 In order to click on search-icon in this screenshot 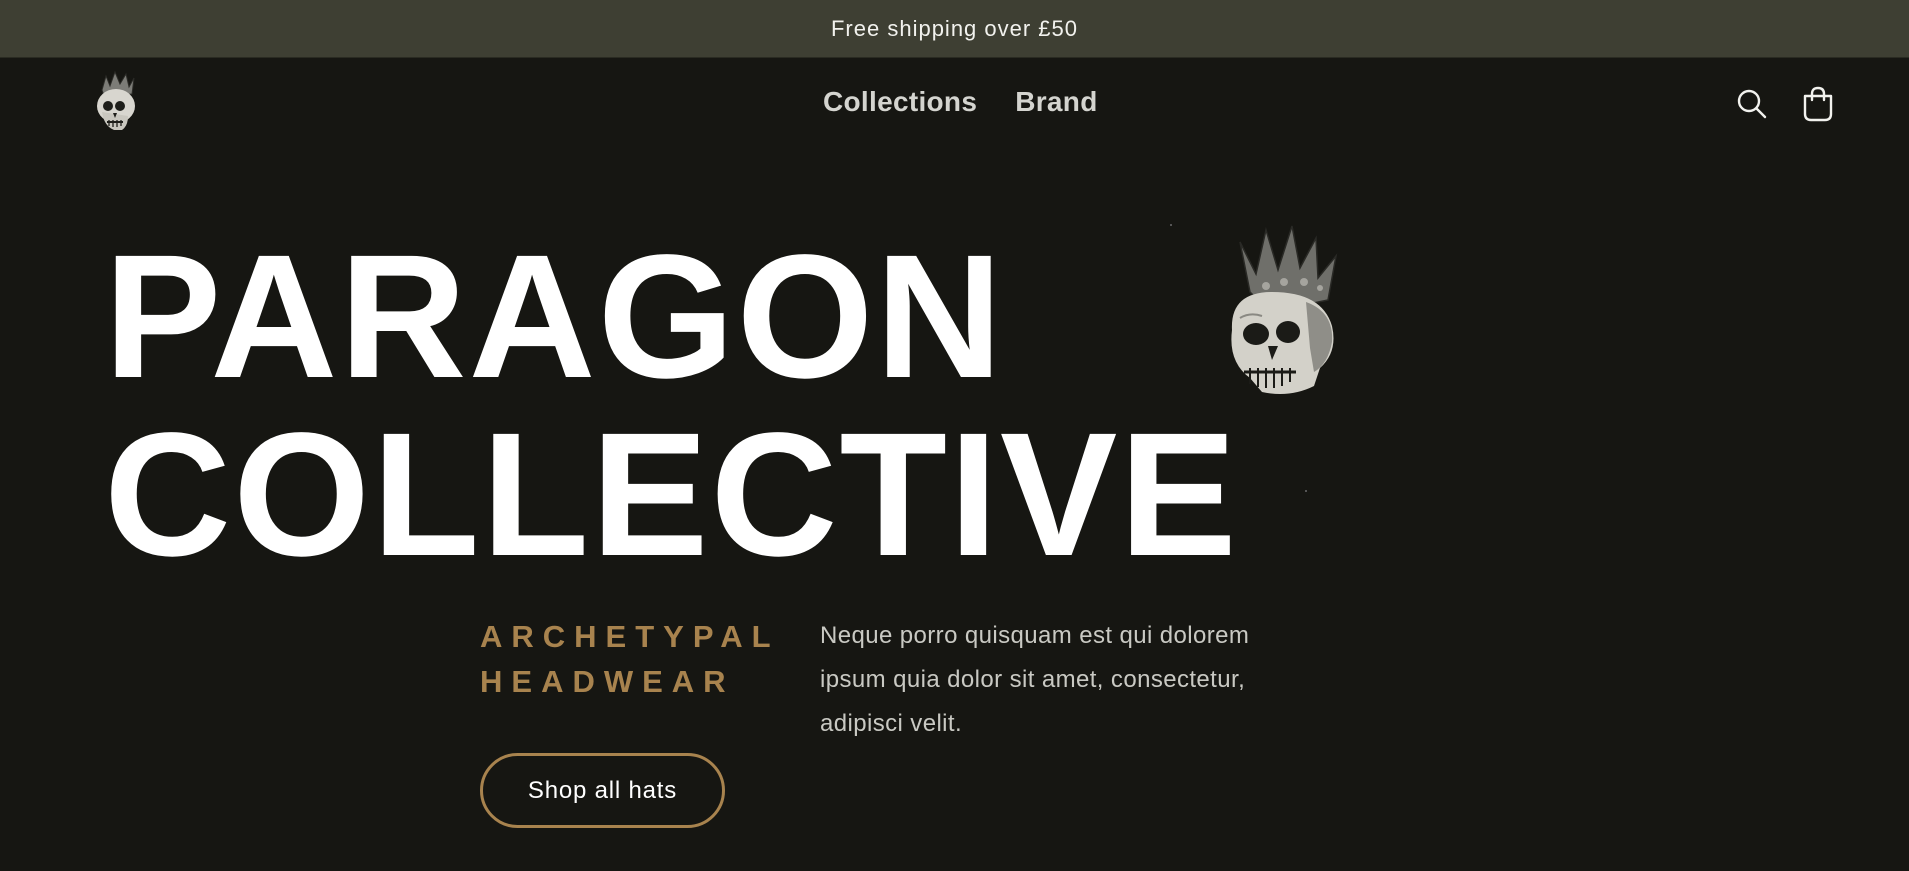, I will do `click(1752, 104)`.